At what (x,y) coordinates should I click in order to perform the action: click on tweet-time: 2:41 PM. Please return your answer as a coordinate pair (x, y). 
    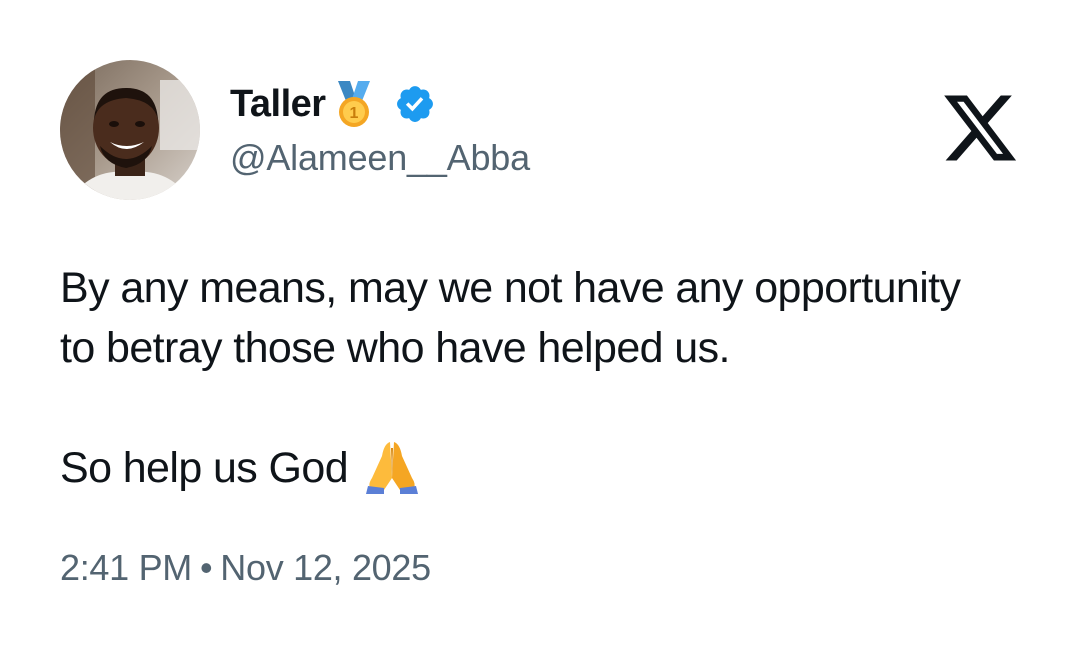
    Looking at the image, I should click on (126, 567).